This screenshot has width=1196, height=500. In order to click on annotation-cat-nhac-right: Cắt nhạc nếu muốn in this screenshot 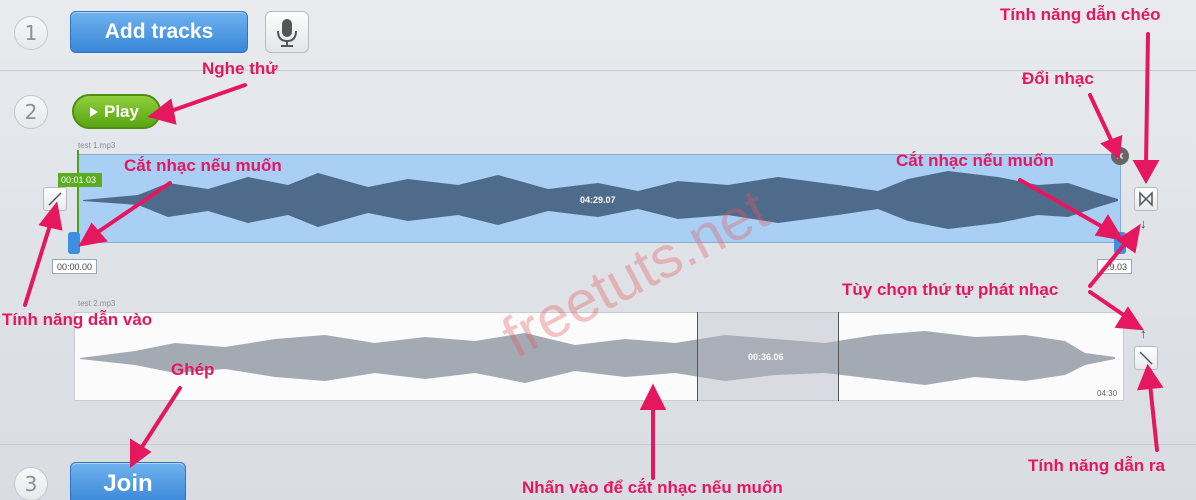, I will do `click(975, 160)`.